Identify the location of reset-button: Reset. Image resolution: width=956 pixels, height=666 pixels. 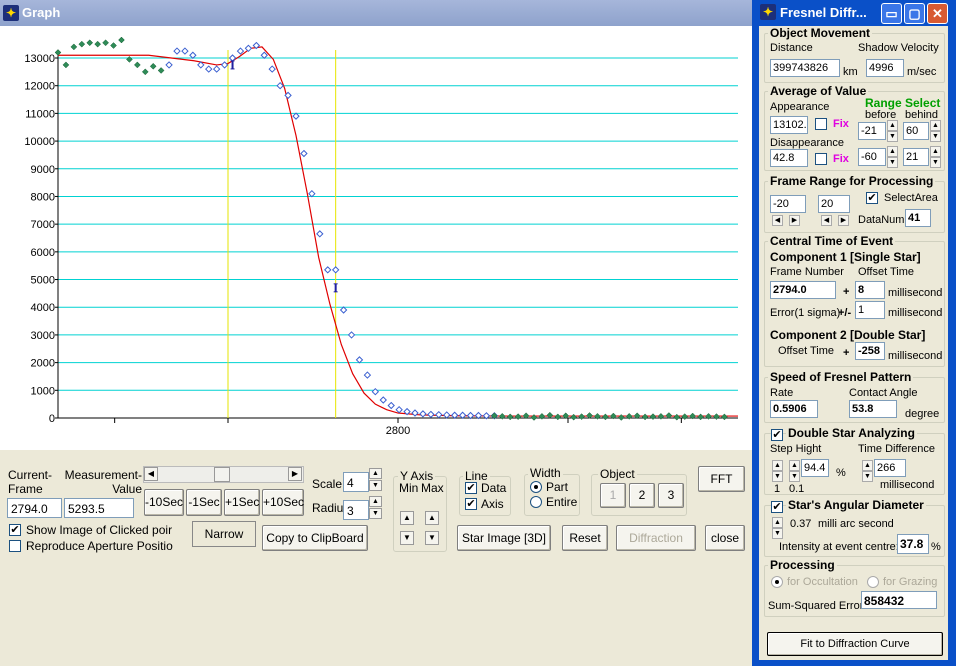
(585, 538).